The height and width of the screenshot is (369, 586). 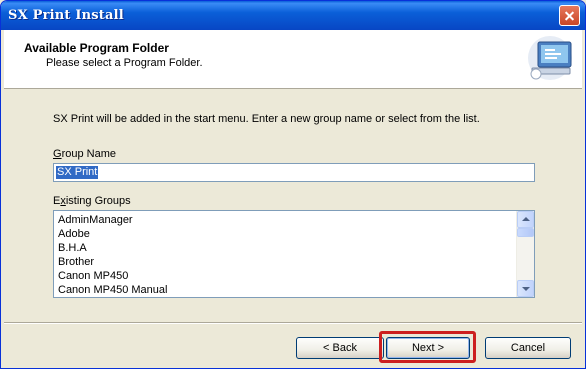 What do you see at coordinates (72, 248) in the screenshot?
I see `list-item: B.H.A` at bounding box center [72, 248].